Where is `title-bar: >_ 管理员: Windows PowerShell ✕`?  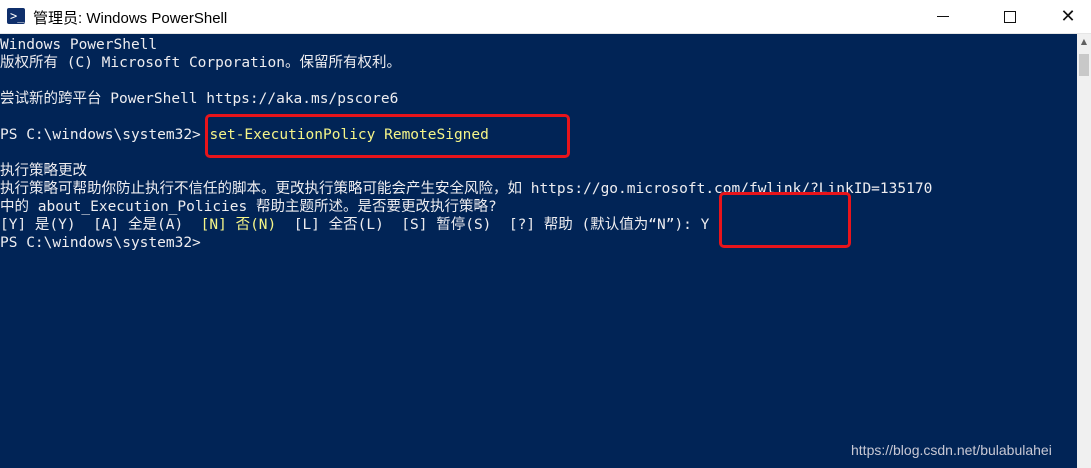
title-bar: >_ 管理员: Windows PowerShell ✕ is located at coordinates (545, 17).